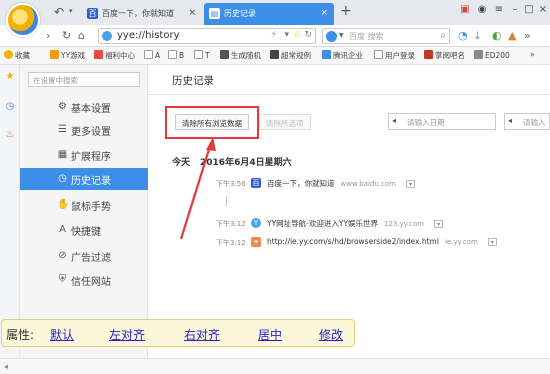 This screenshot has width=550, height=374. Describe the element at coordinates (297, 35) in the screenshot. I see `star-icon: ☆` at that location.